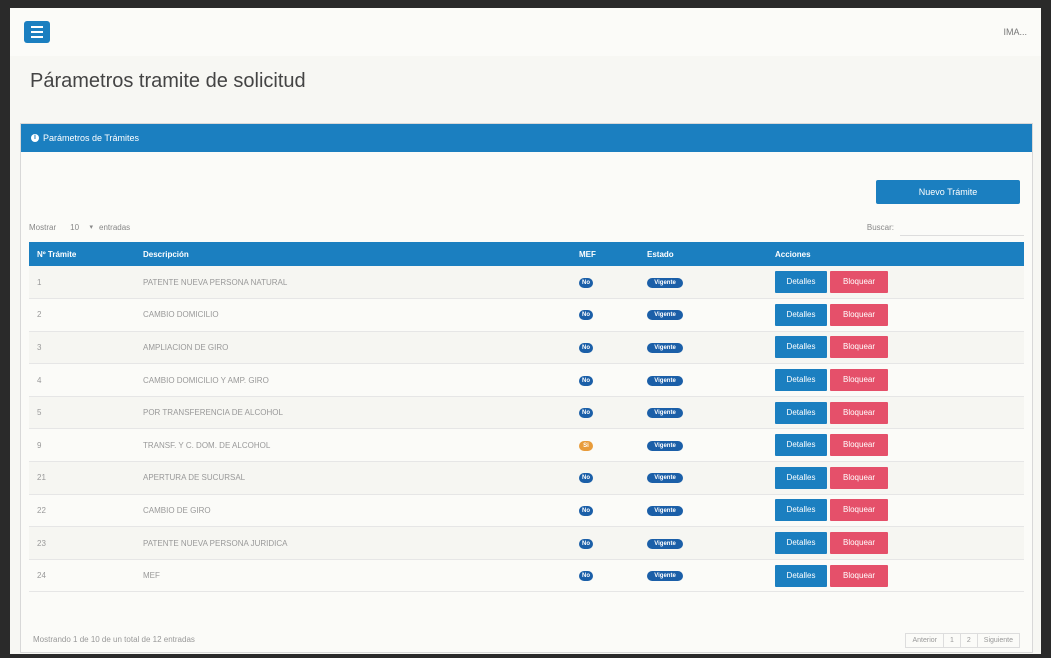 The width and height of the screenshot is (1051, 658). What do you see at coordinates (41, 478) in the screenshot?
I see `cell-num: 21` at bounding box center [41, 478].